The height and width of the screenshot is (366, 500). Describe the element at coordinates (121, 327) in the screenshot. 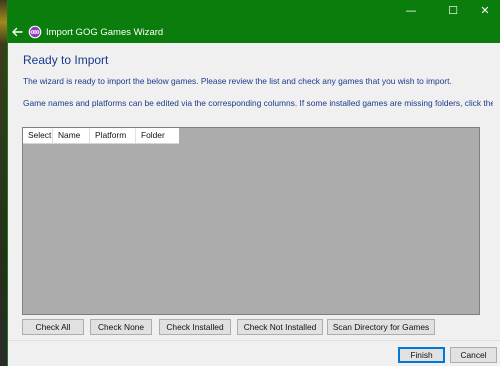

I see `check-none-button: Check None` at that location.